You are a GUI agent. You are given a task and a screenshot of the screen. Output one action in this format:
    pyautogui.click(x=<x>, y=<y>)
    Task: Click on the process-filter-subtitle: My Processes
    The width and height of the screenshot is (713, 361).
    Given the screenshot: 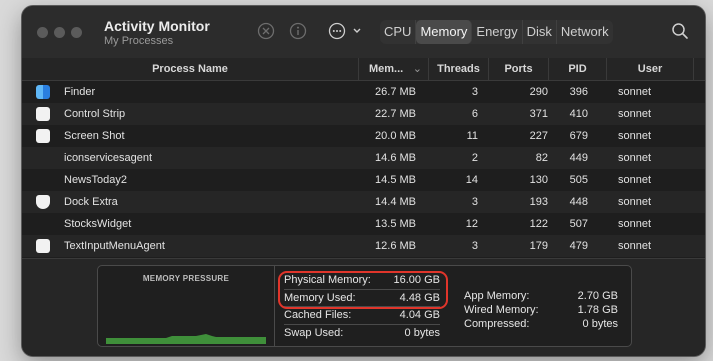 What is the action you would take?
    pyautogui.click(x=138, y=41)
    